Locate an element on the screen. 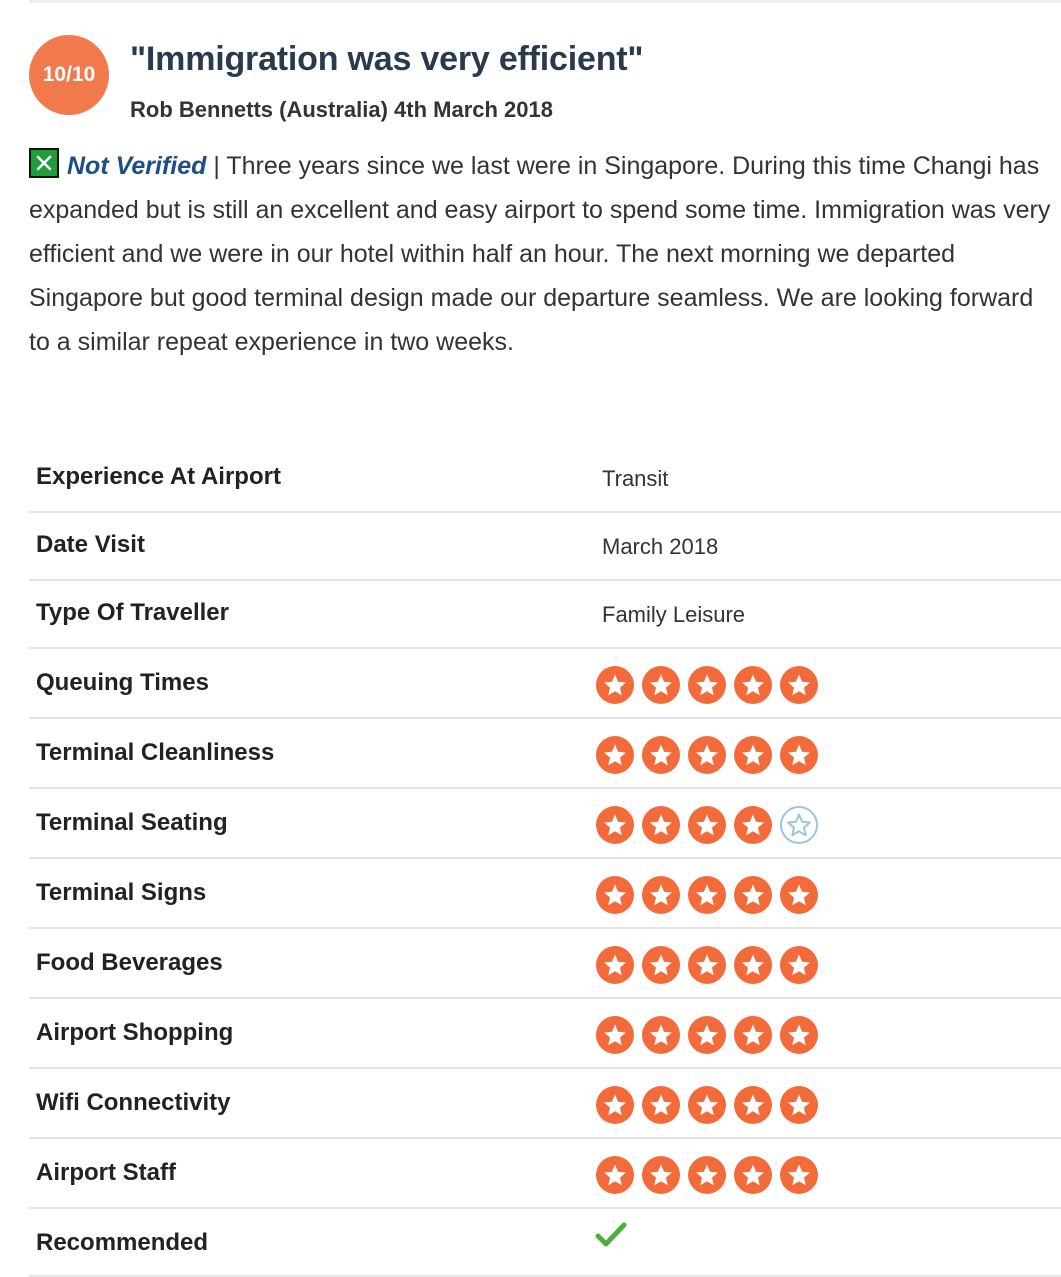 This screenshot has height=1277, width=1061. rating-row-seating: Terminal Seating is located at coordinates (545, 824).